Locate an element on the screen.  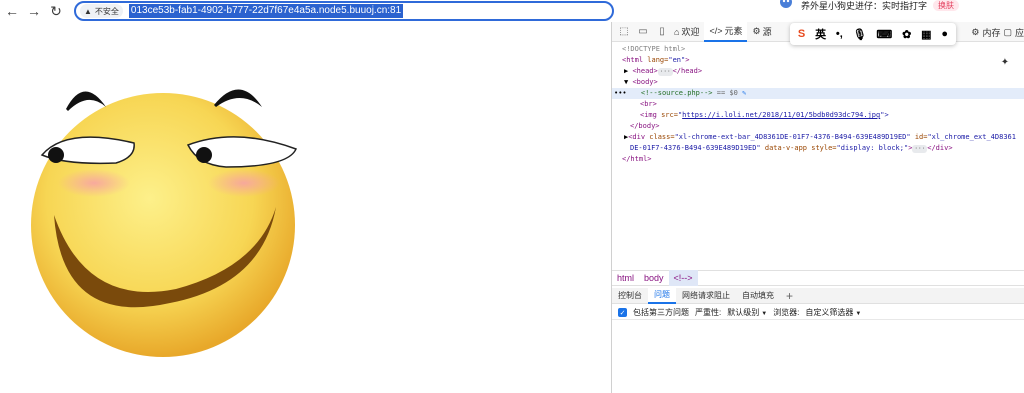
mascot-icon is located at coordinates (786, 4).